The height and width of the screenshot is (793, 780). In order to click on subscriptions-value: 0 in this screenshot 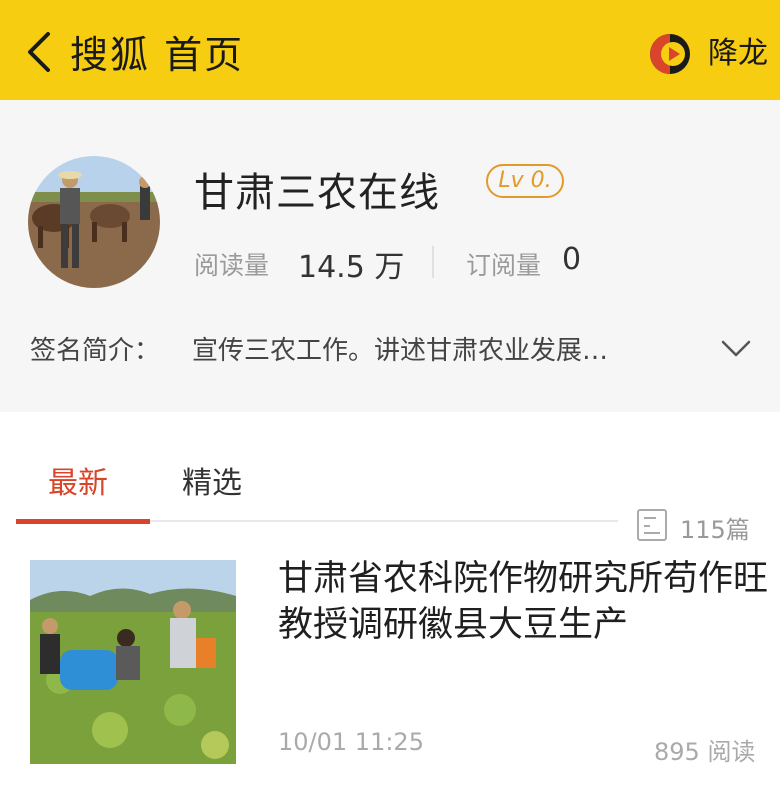, I will do `click(572, 259)`.